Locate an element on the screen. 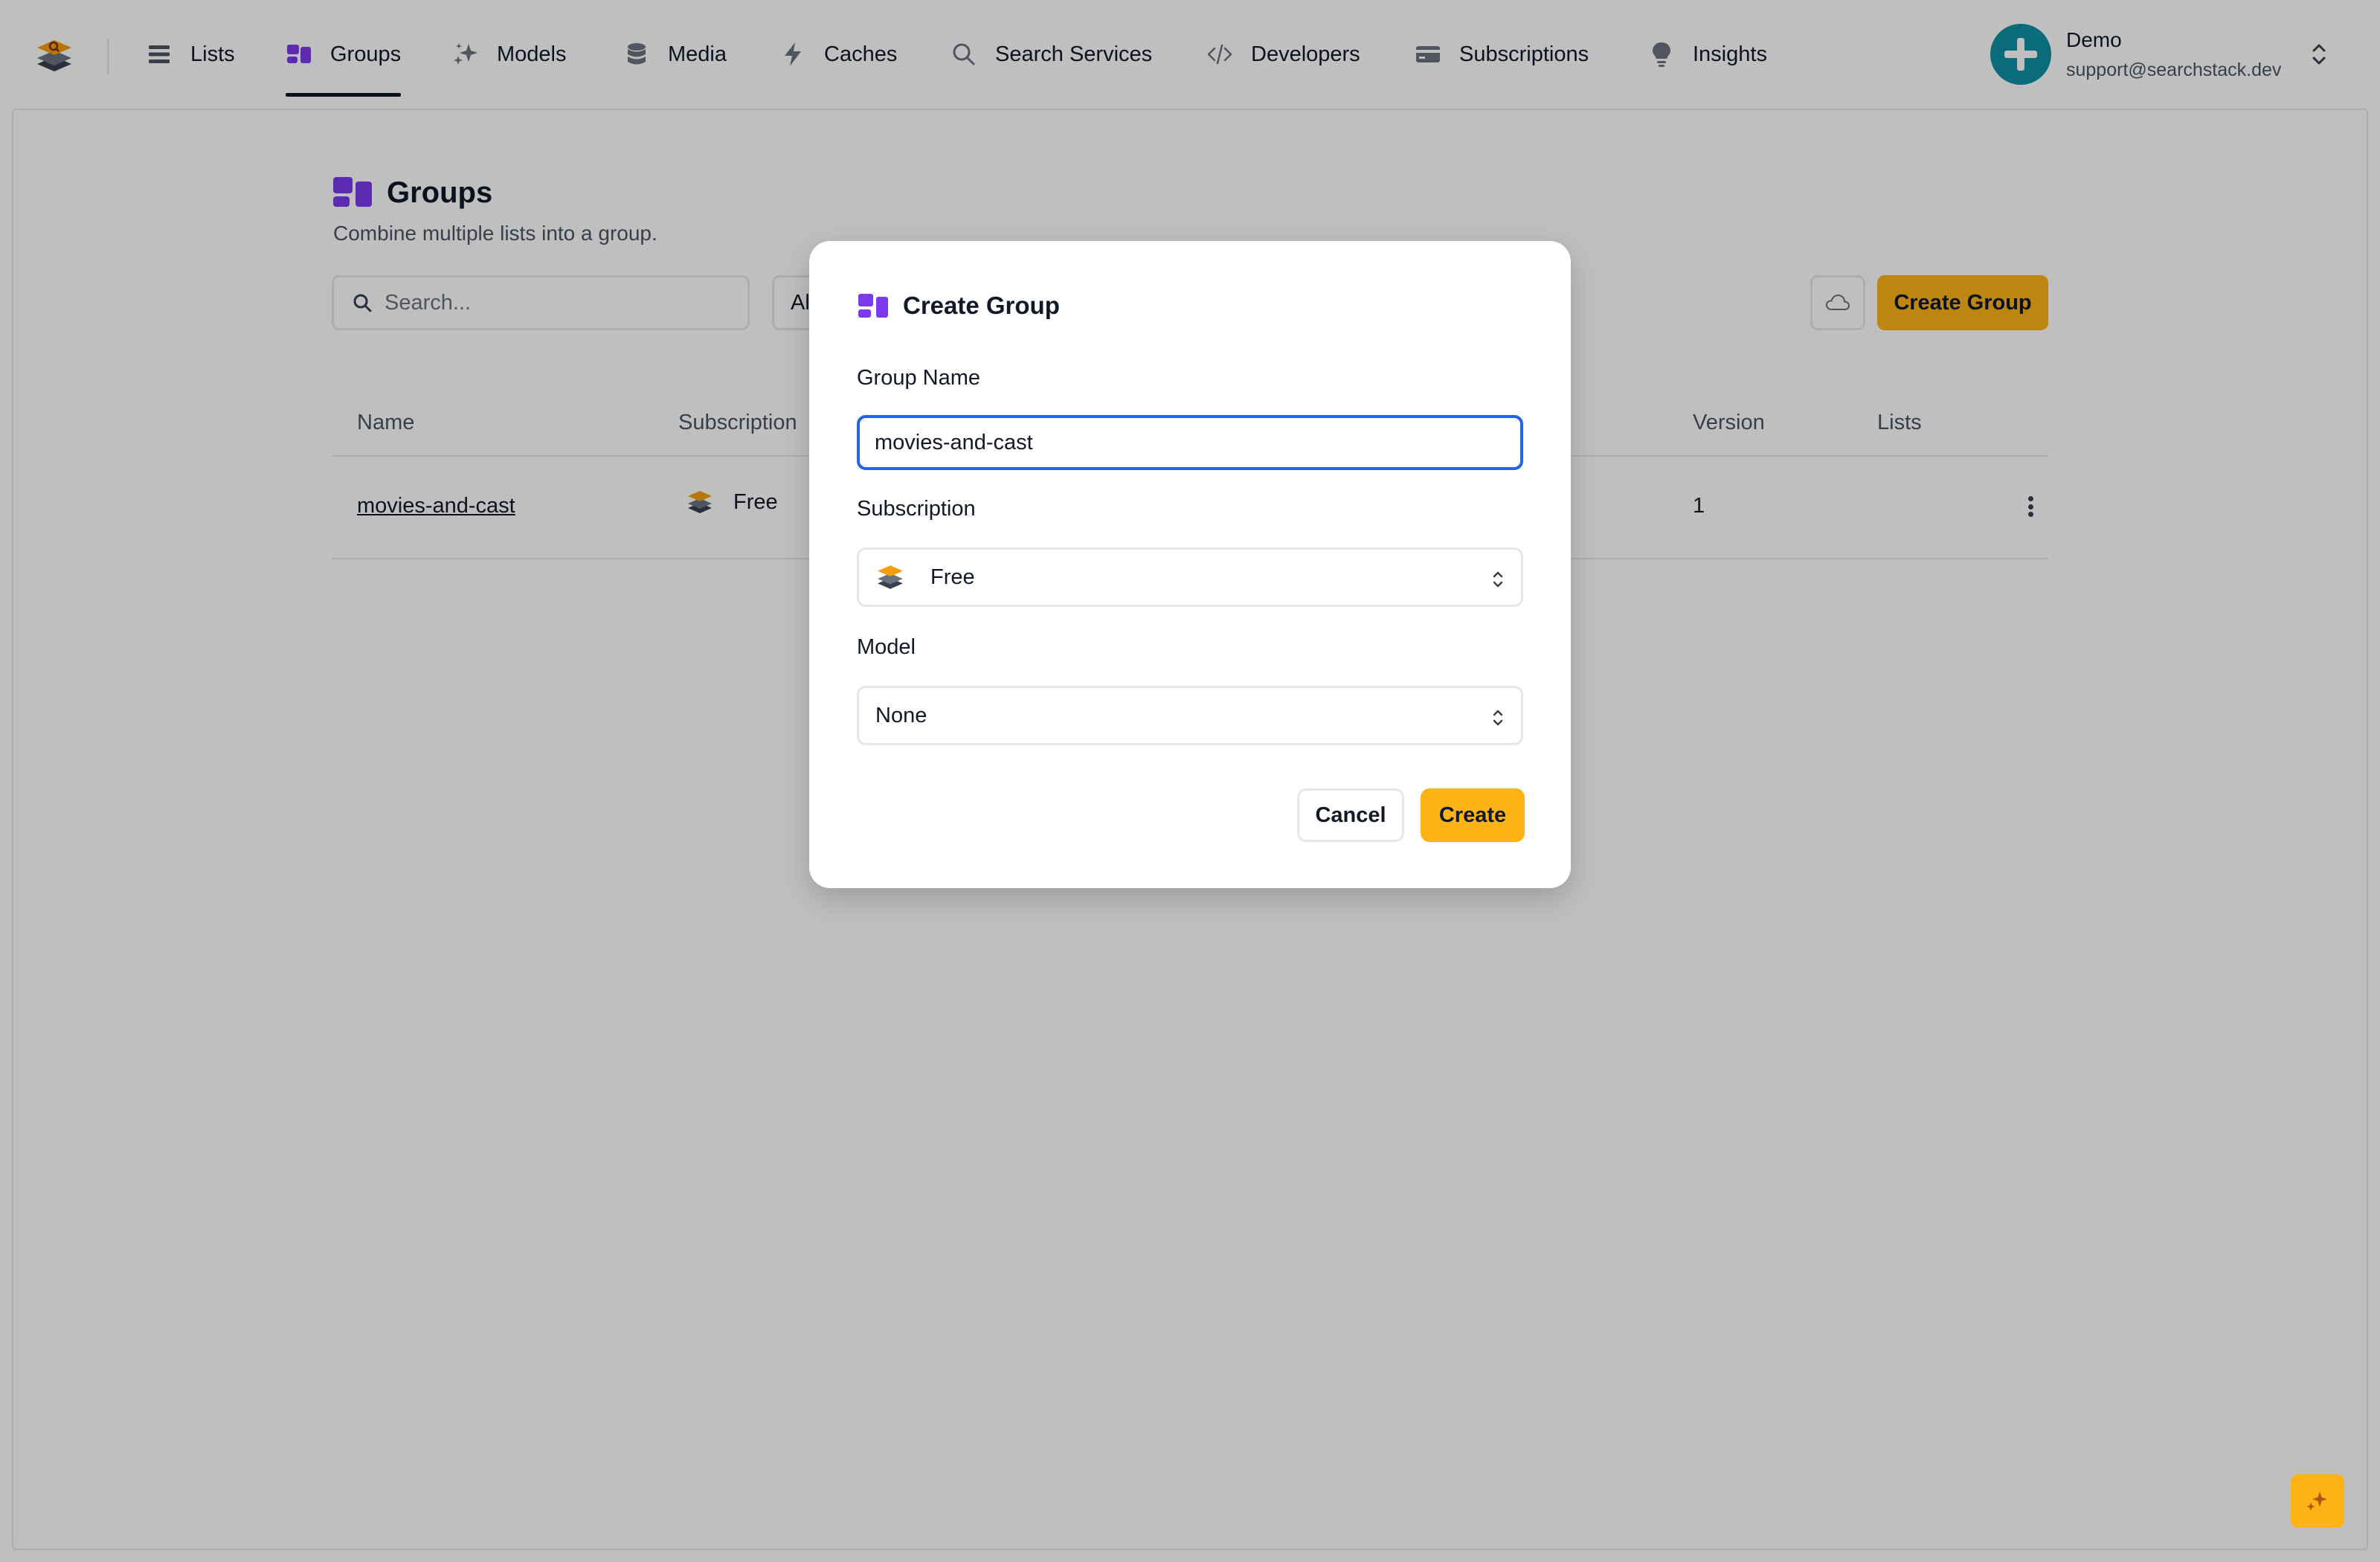  sparkles-icon is located at coordinates (2317, 1501).